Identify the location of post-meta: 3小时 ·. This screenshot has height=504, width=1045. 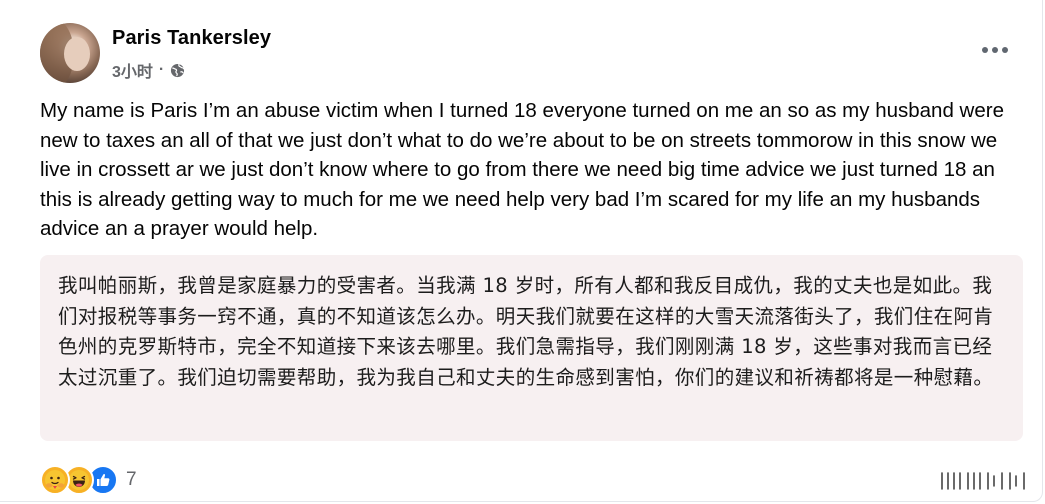
(148, 70).